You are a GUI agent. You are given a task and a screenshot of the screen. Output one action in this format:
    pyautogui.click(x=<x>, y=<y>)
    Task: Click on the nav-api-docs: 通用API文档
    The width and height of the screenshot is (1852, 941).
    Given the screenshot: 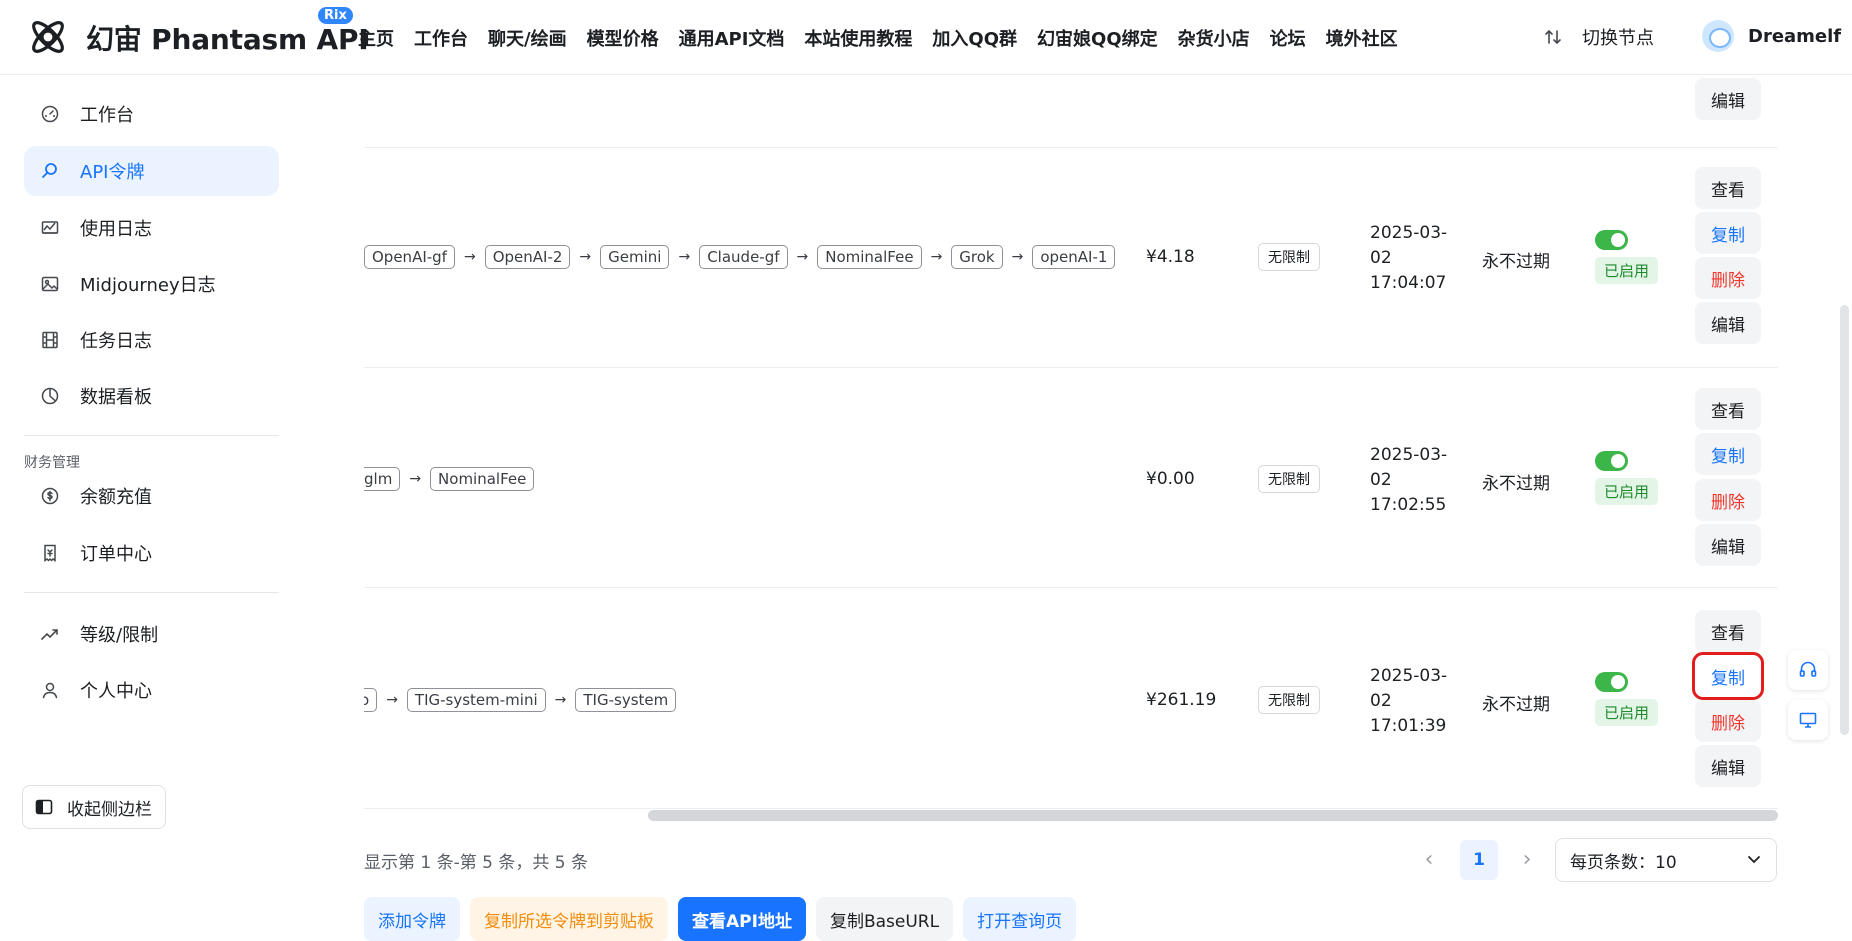 What is the action you would take?
    pyautogui.click(x=732, y=38)
    